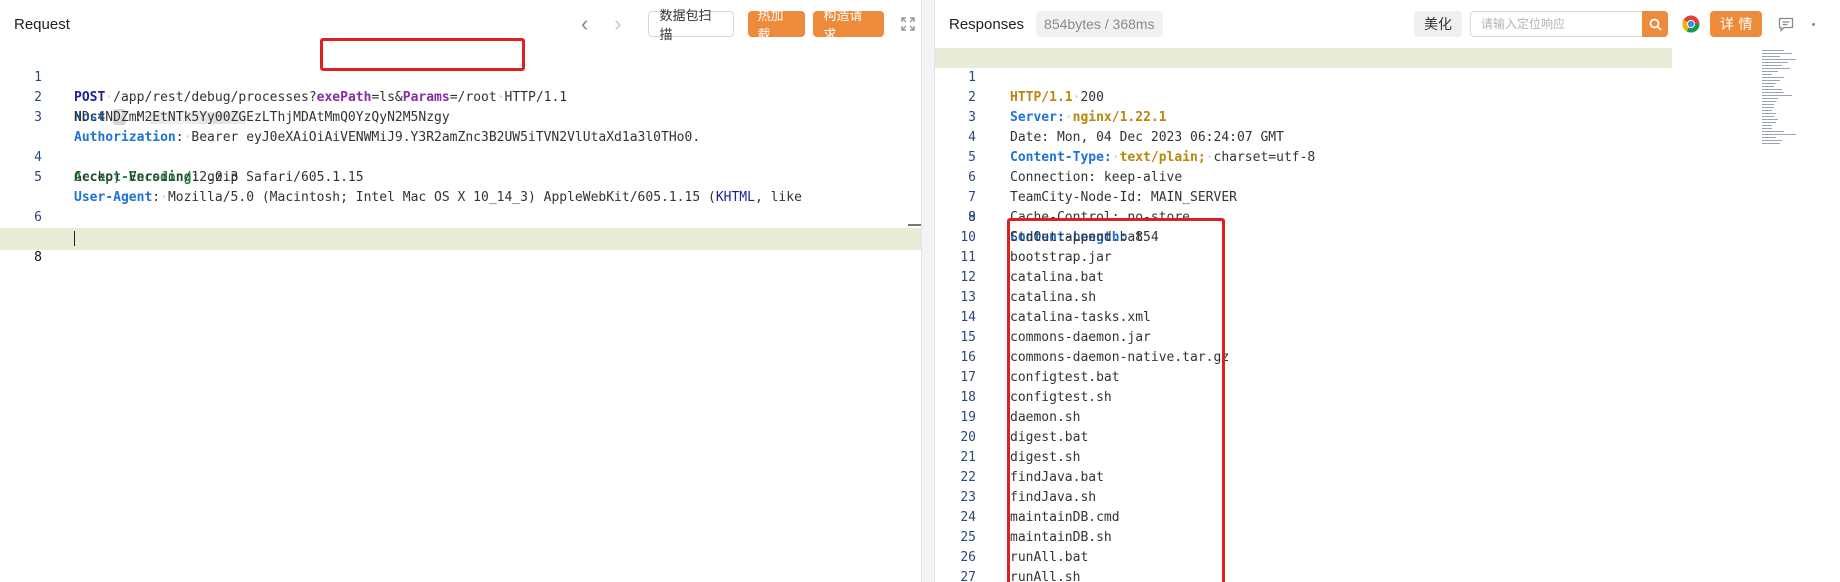  I want to click on request-line: 6 Content-Lengthauto:·0, so click(460, 216).